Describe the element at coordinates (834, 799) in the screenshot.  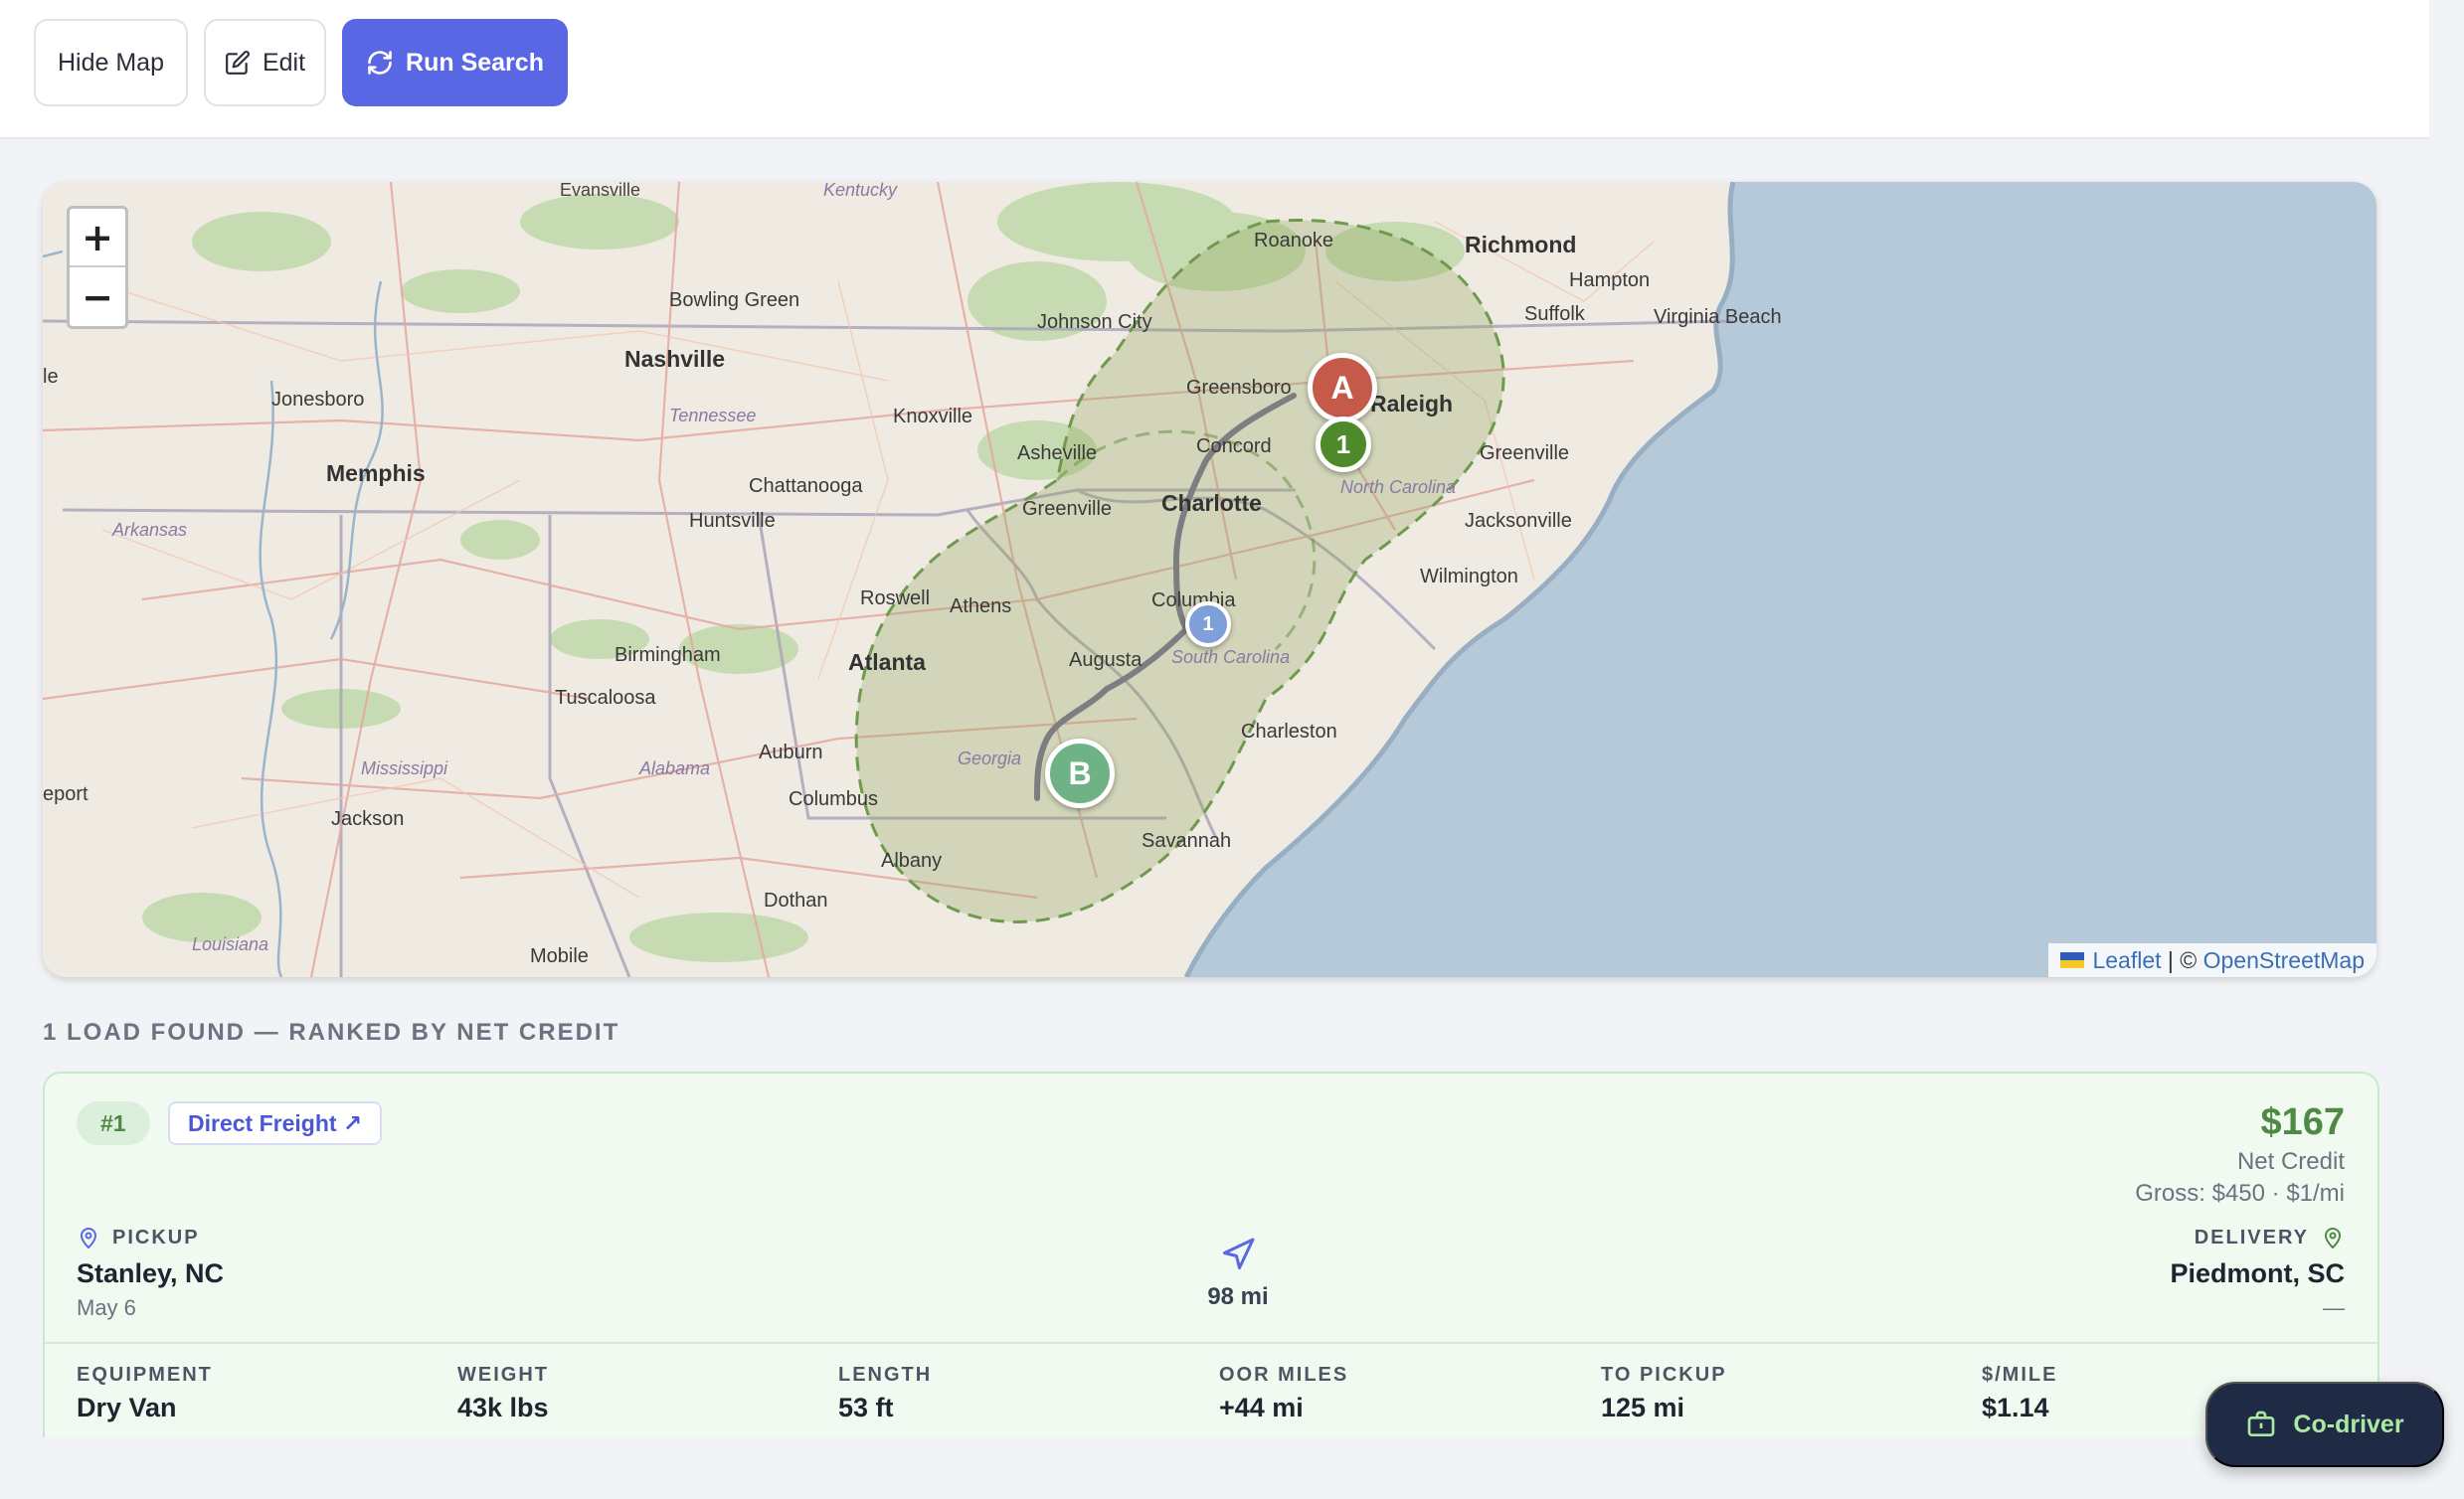
I see `map-label-columbus: Columbus` at that location.